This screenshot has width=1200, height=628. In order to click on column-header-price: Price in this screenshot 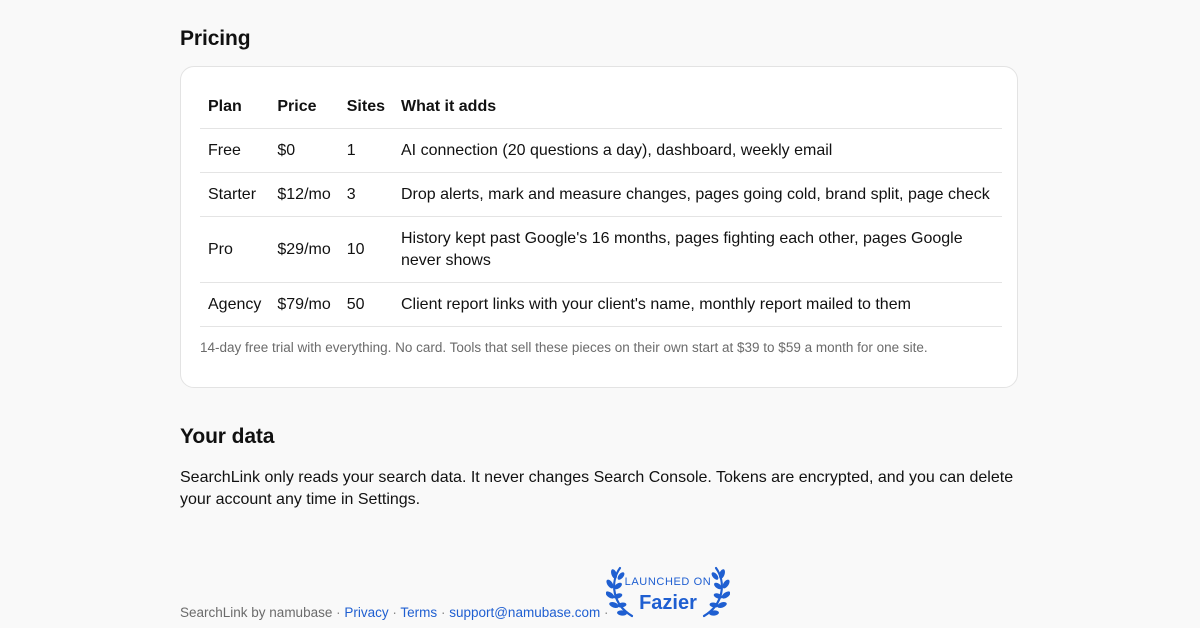, I will do `click(304, 107)`.